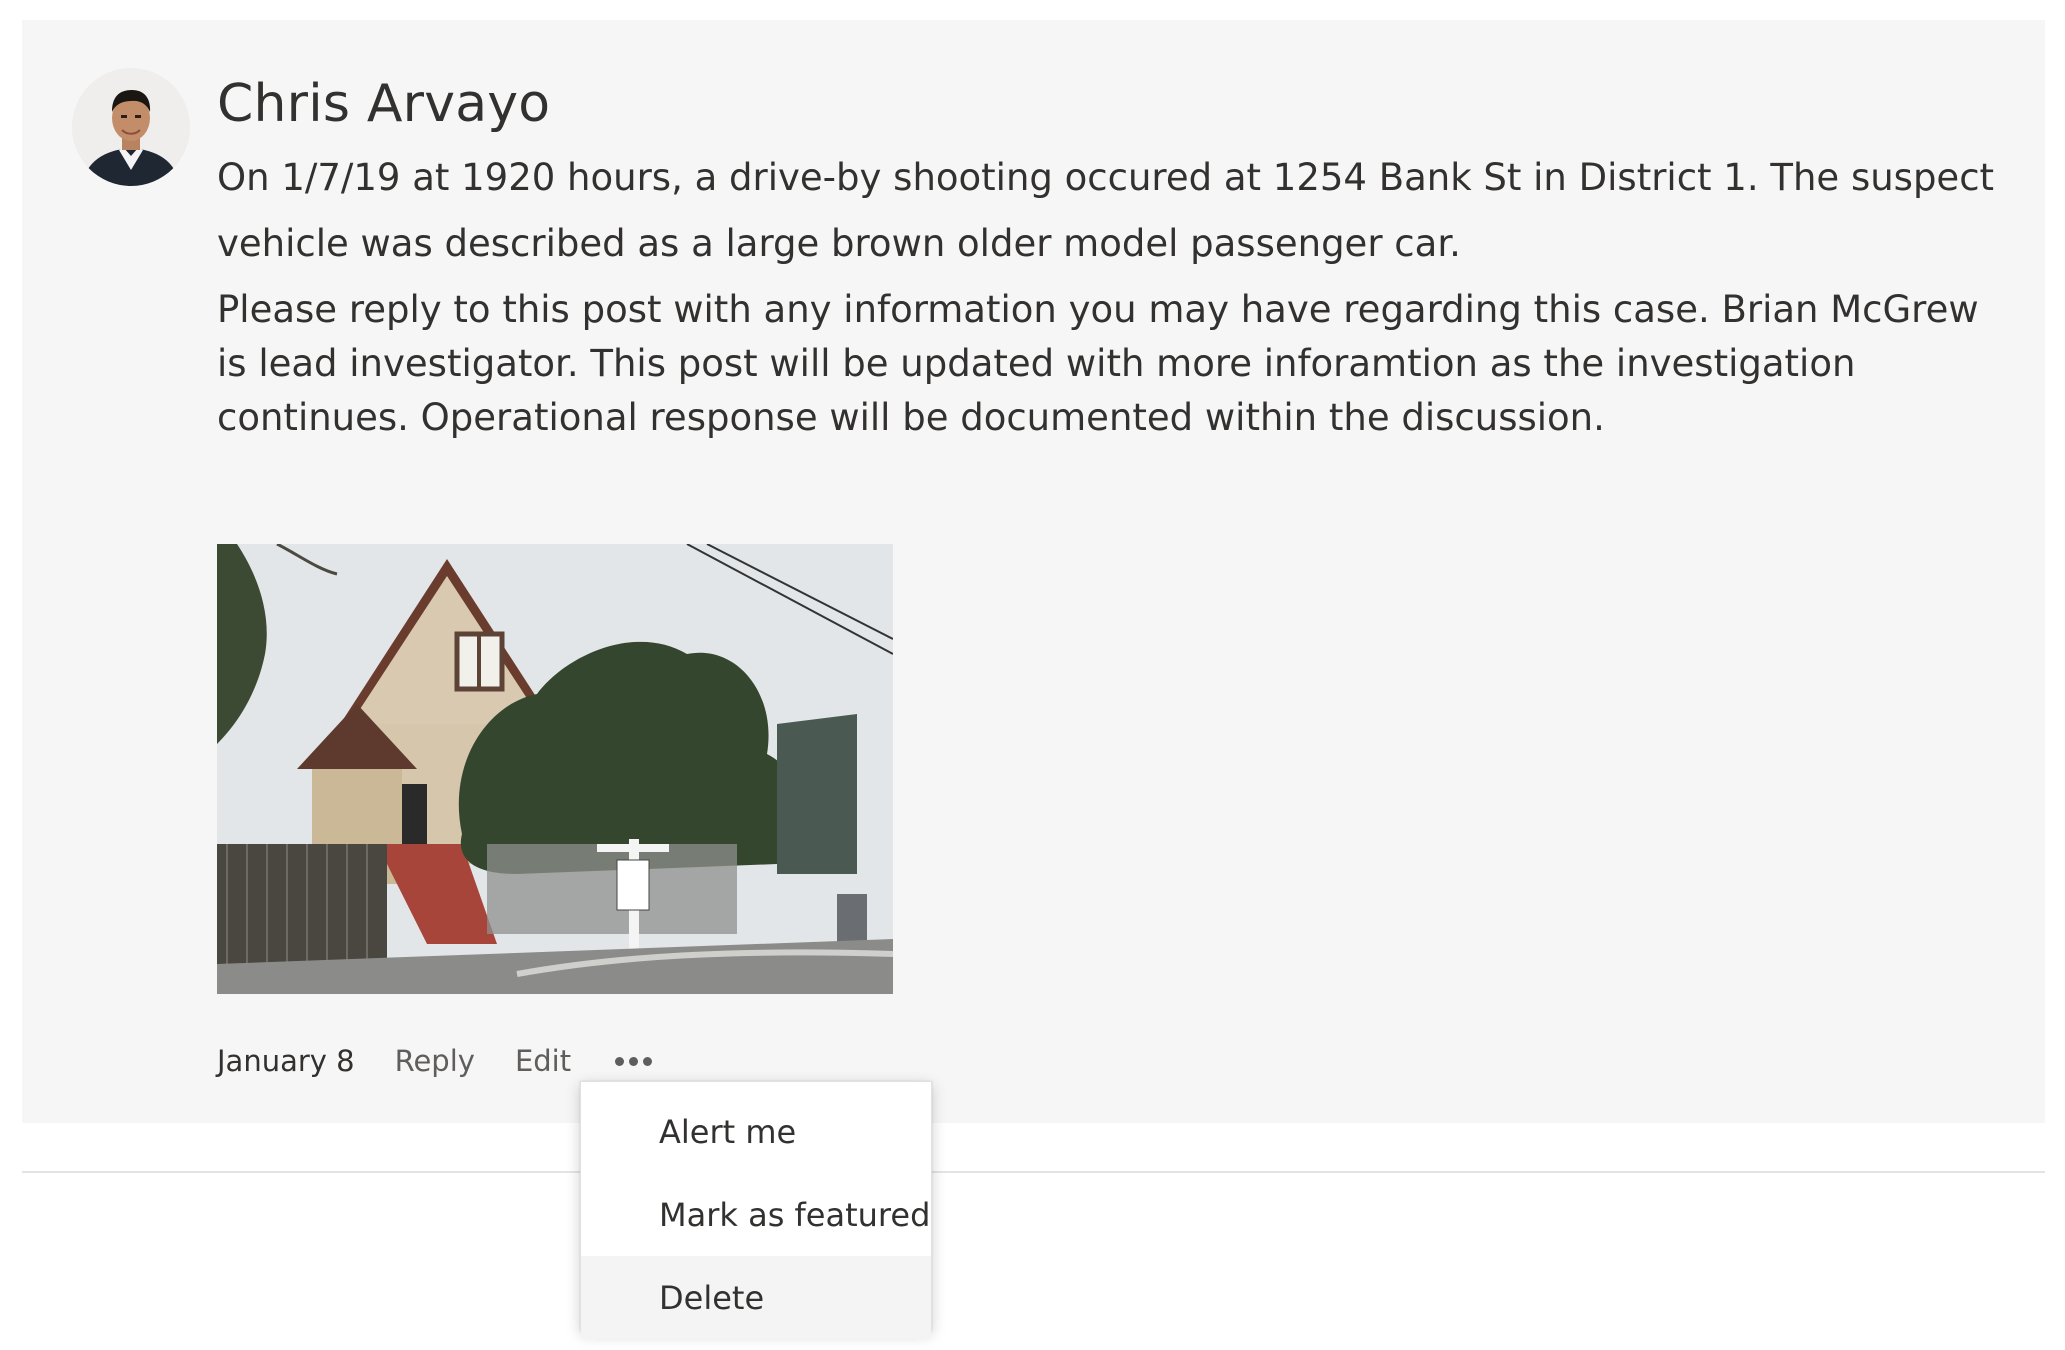 The height and width of the screenshot is (1350, 2065). What do you see at coordinates (756, 1131) in the screenshot?
I see `menu-item-alert-me: Alert me` at bounding box center [756, 1131].